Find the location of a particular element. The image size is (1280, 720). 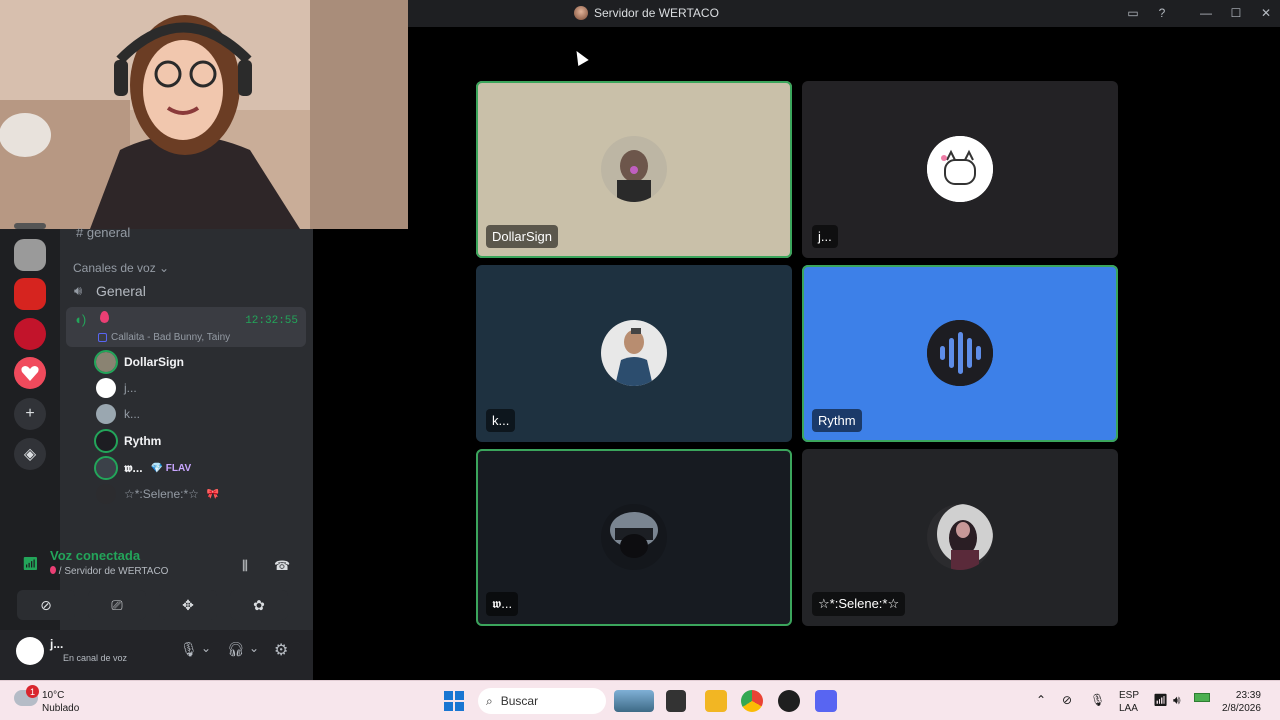

tile-dollarsign: DollarSign is located at coordinates (634, 169).